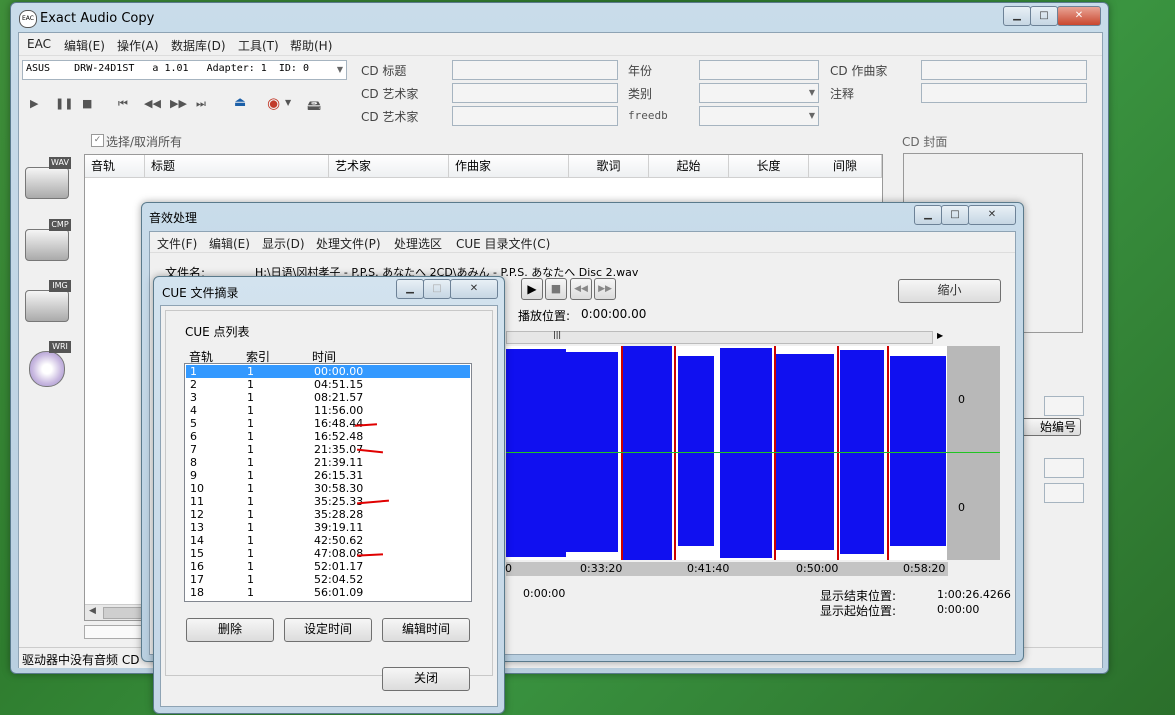  I want to click on cue-row: 16 1 52:01.17, so click(328, 566).